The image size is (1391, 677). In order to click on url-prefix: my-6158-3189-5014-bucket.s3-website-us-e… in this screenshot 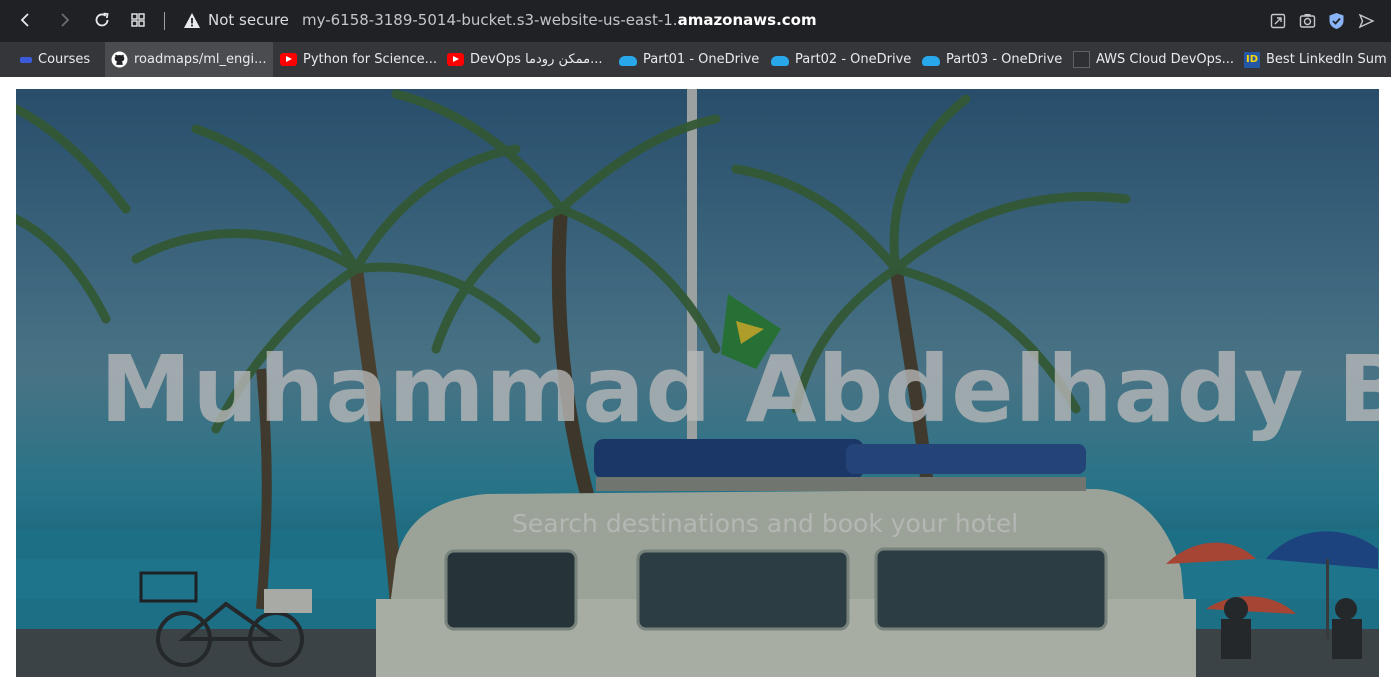, I will do `click(490, 20)`.